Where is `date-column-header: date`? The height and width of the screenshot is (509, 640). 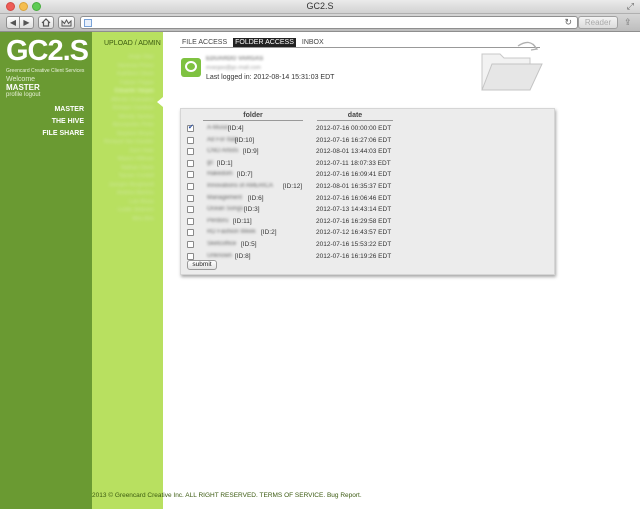 date-column-header: date is located at coordinates (355, 115).